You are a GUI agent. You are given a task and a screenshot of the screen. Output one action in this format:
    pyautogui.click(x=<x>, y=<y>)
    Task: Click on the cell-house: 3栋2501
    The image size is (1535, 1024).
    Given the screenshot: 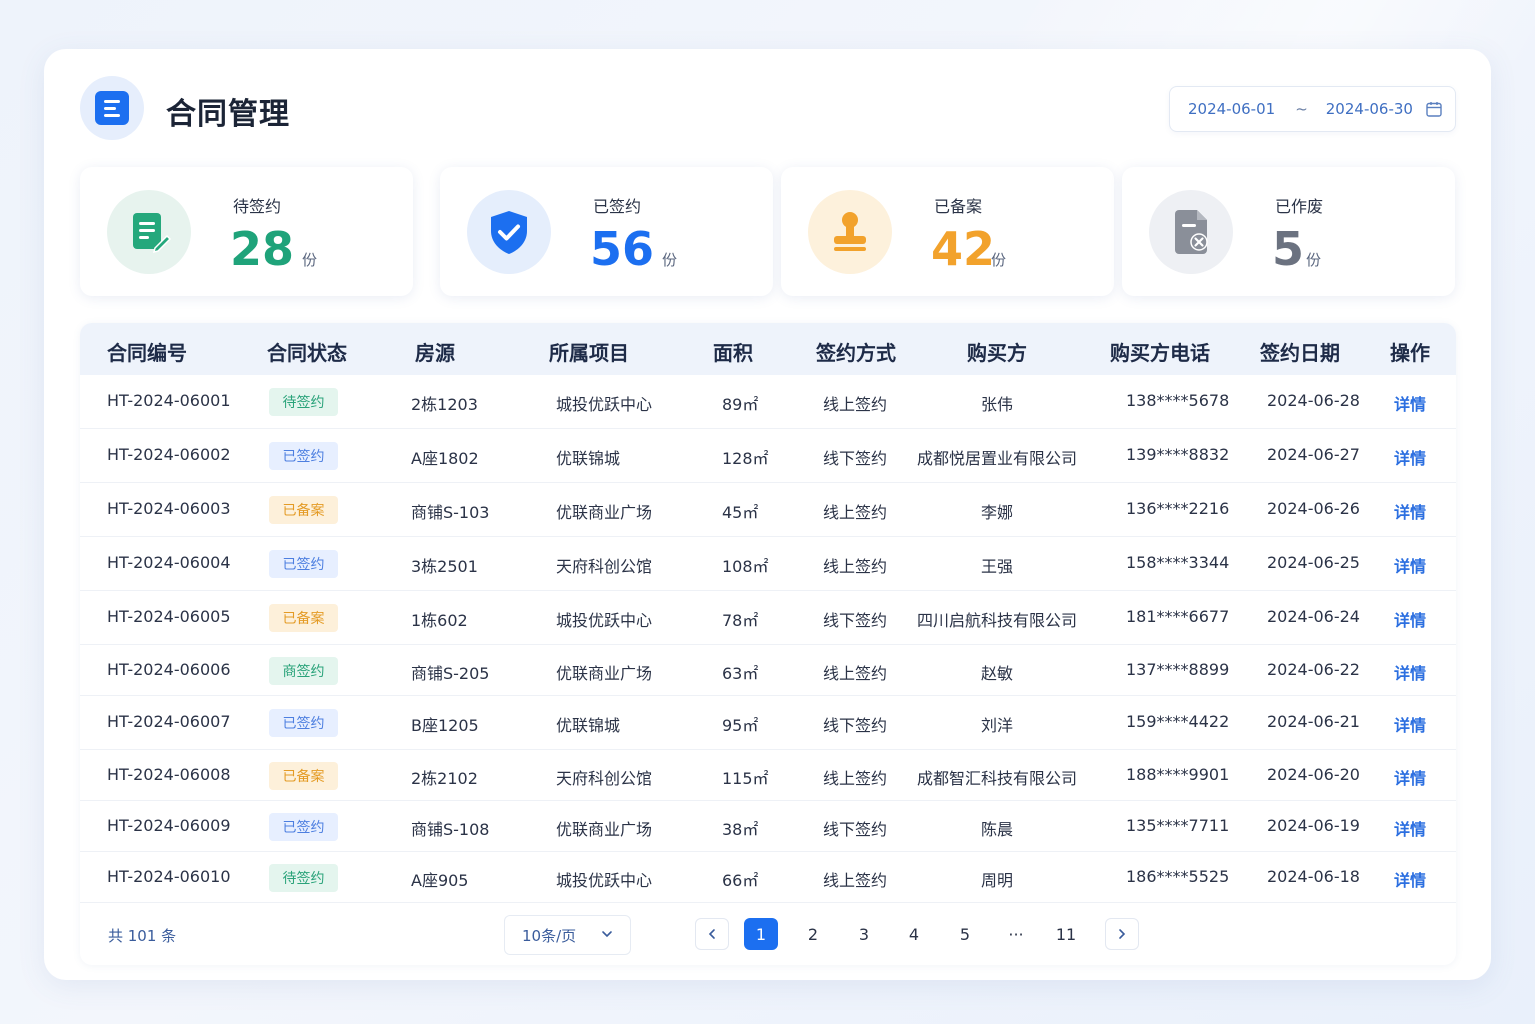 What is the action you would take?
    pyautogui.click(x=444, y=566)
    